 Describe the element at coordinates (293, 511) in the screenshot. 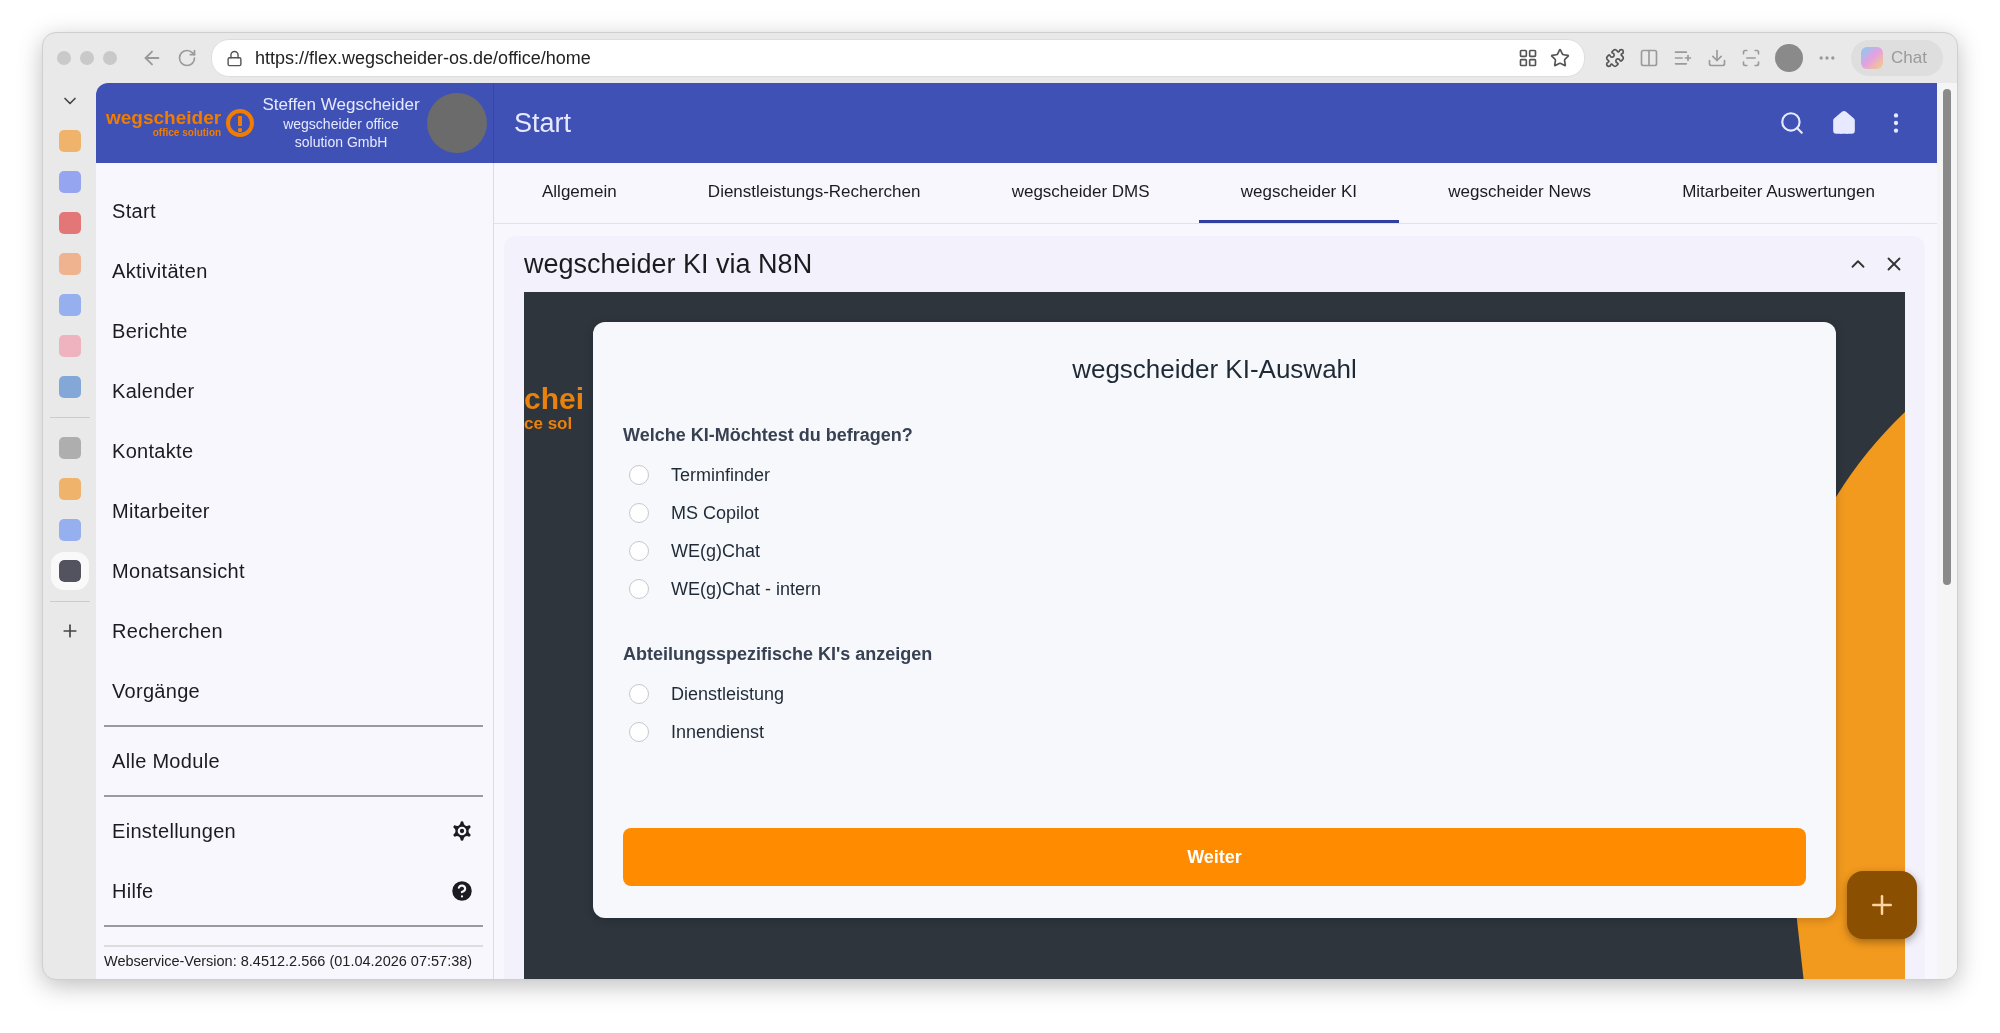

I see `nav-item: Mitarbeiter` at that location.